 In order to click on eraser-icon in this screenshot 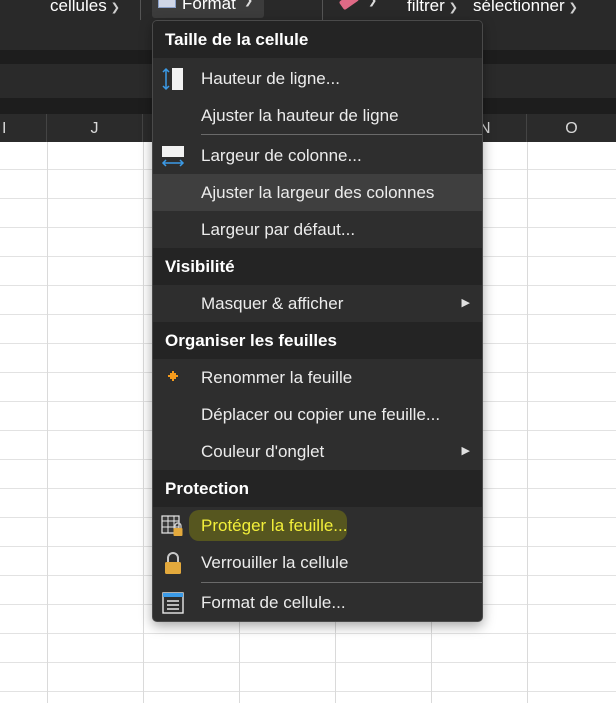, I will do `click(349, 5)`.